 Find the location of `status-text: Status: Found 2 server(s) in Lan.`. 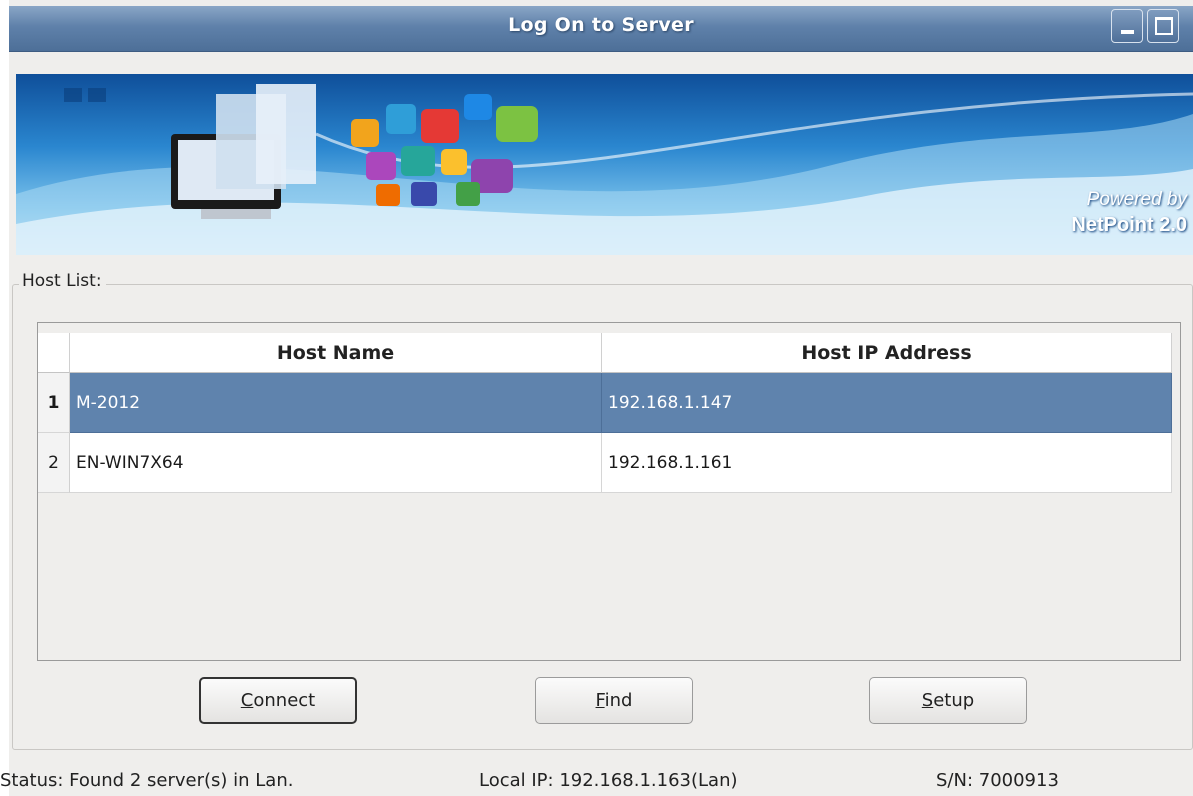

status-text: Status: Found 2 server(s) in Lan. is located at coordinates (147, 780).